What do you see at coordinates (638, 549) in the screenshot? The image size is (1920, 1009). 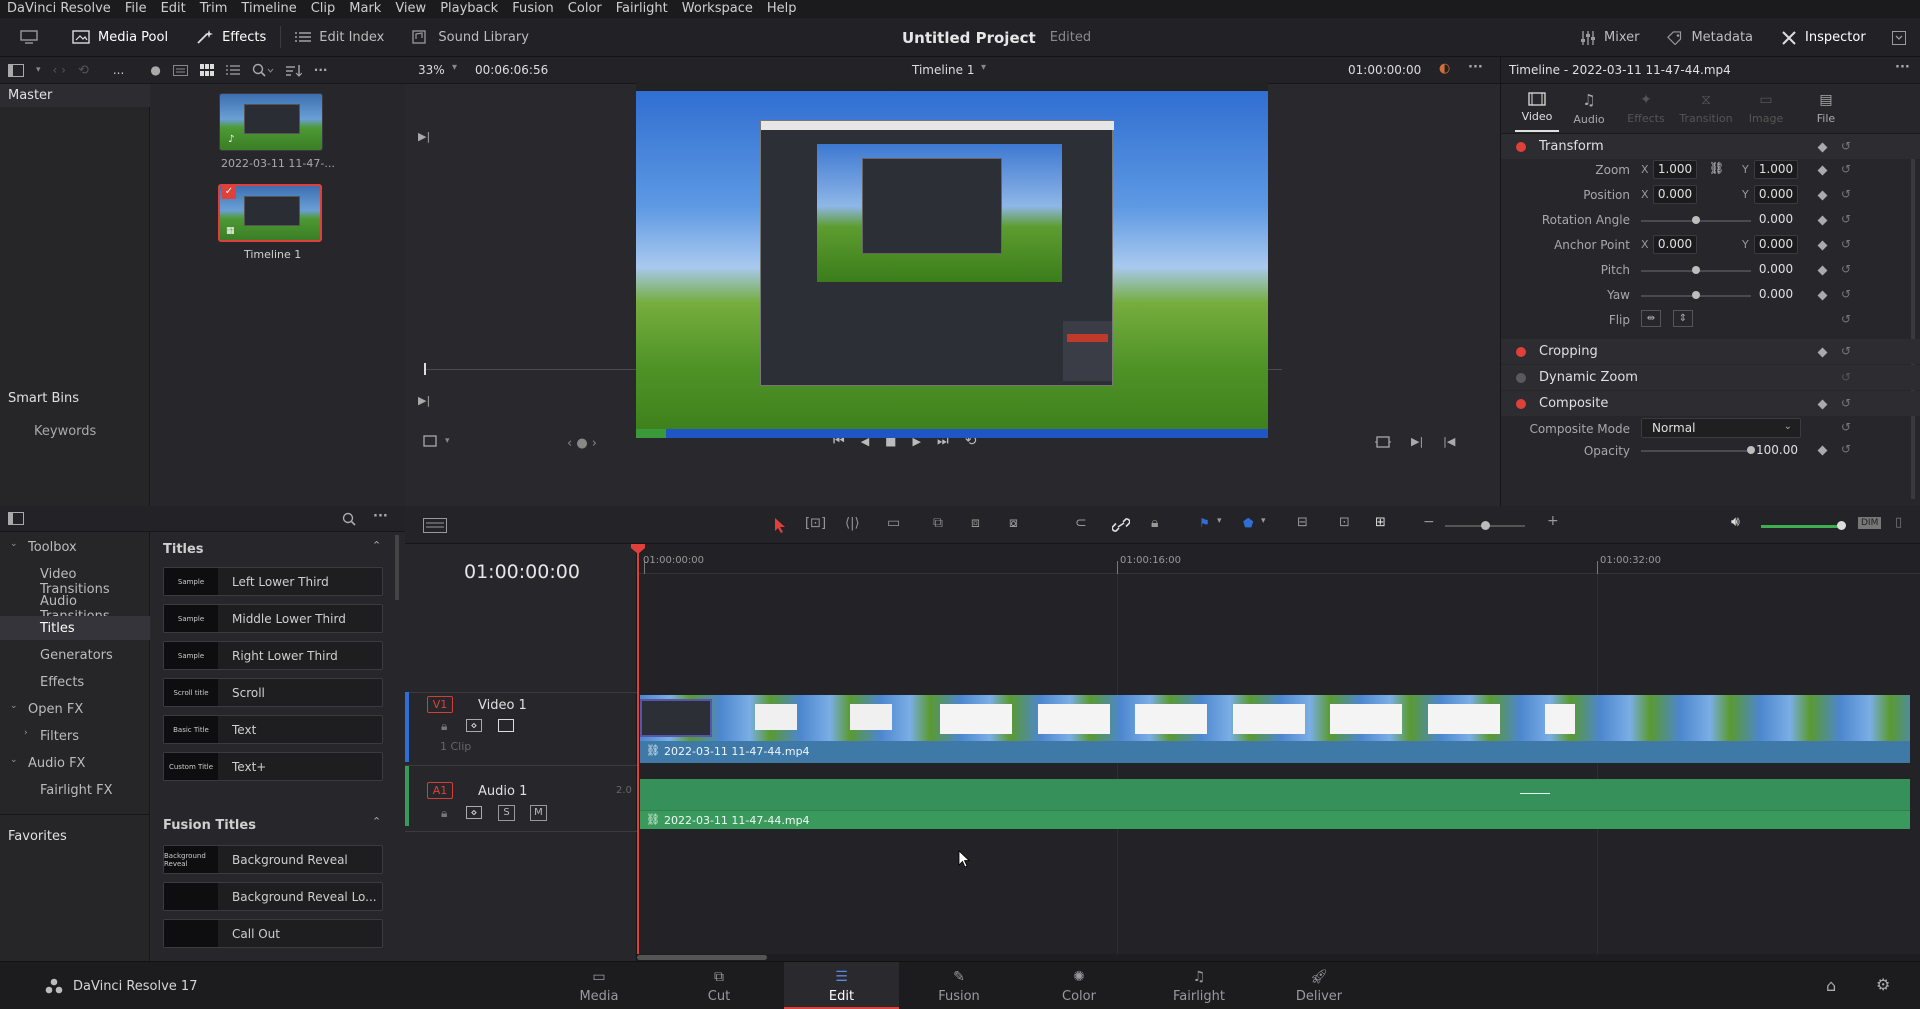 I see `playhead-marker-icon` at bounding box center [638, 549].